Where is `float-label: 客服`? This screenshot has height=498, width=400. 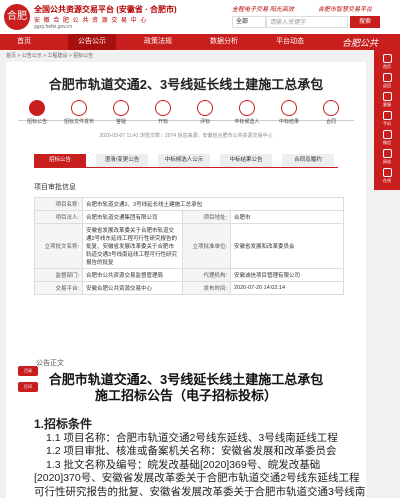 float-label: 客服 is located at coordinates (387, 104).